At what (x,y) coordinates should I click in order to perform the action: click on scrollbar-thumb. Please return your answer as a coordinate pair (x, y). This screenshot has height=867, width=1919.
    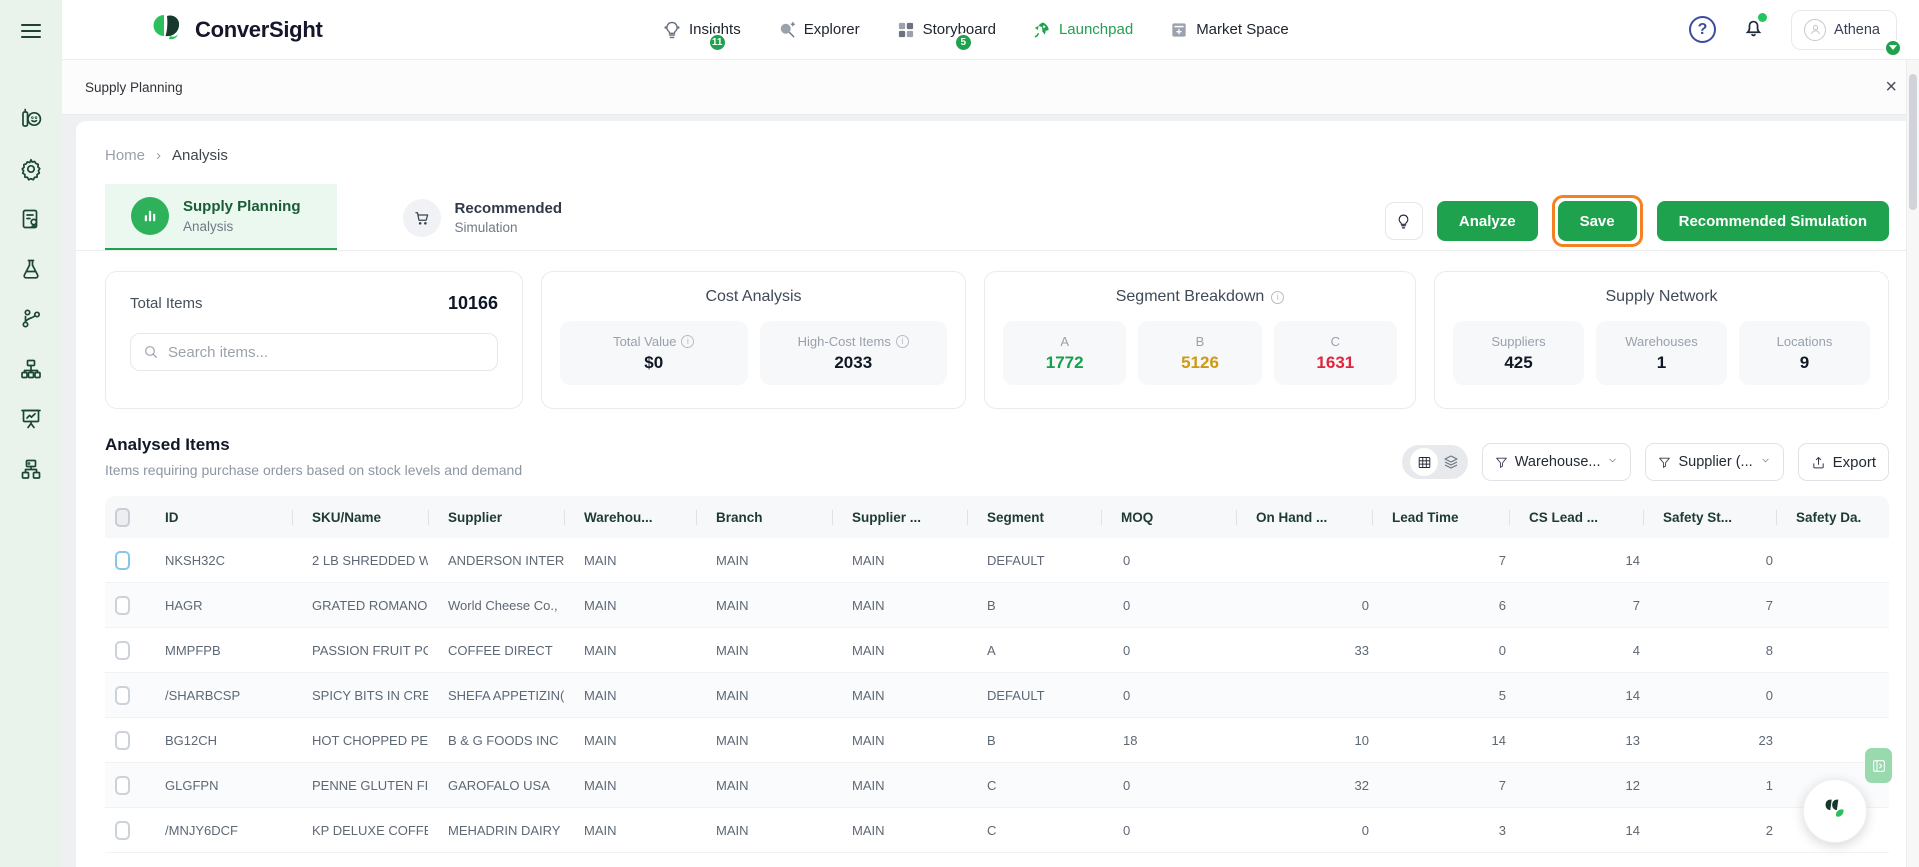
    Looking at the image, I should click on (1913, 142).